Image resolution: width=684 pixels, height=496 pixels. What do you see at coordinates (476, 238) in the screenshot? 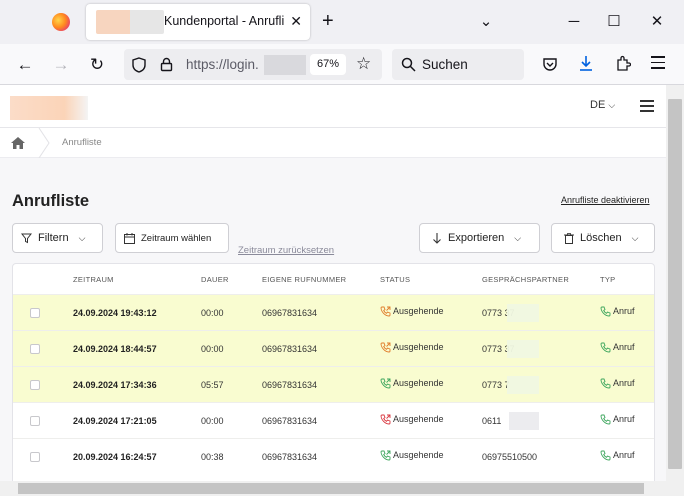
I see `export-label: Exportieren` at bounding box center [476, 238].